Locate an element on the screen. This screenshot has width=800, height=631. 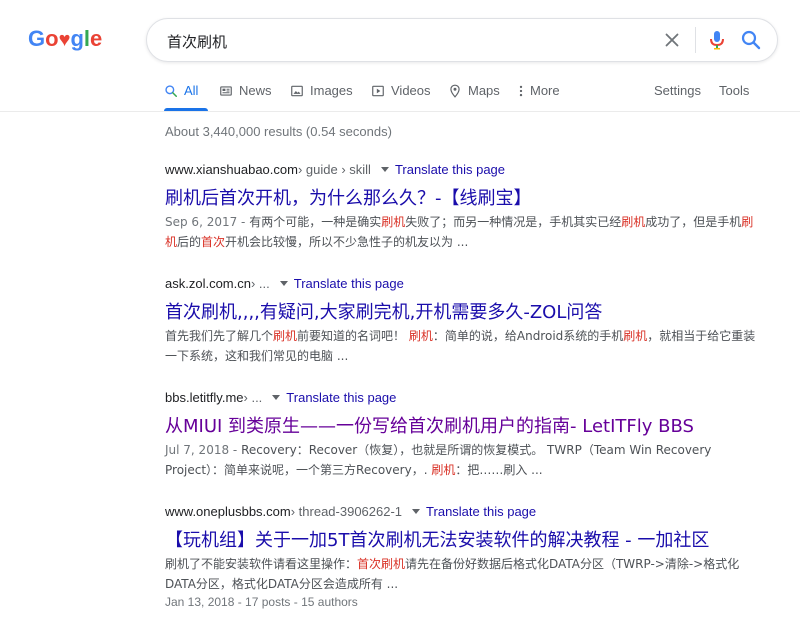
search-input: 首次刷机 is located at coordinates (197, 41).